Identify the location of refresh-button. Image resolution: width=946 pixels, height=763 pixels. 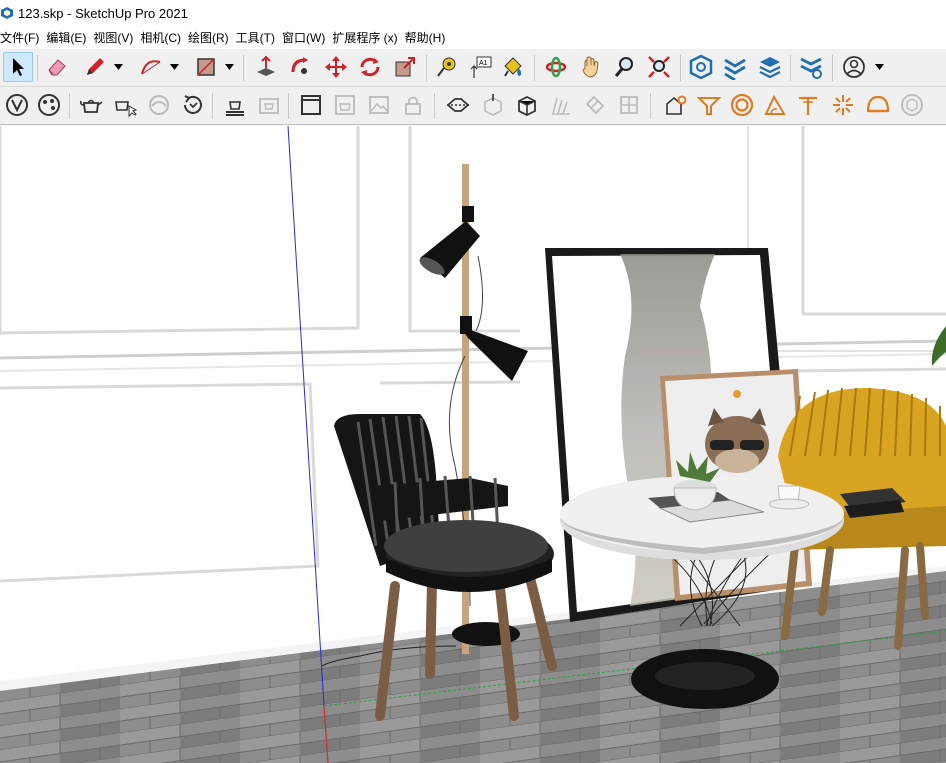
(193, 105).